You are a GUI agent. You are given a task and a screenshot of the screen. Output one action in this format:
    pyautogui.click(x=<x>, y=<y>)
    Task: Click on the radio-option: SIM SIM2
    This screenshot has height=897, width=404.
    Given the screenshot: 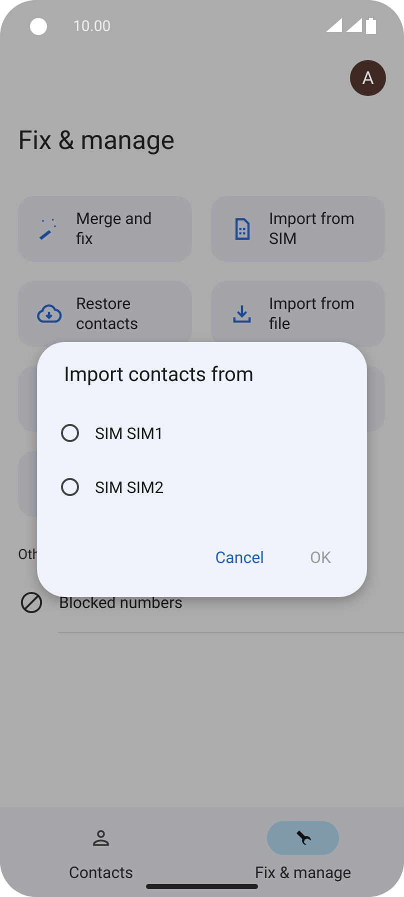 What is the action you would take?
    pyautogui.click(x=202, y=487)
    